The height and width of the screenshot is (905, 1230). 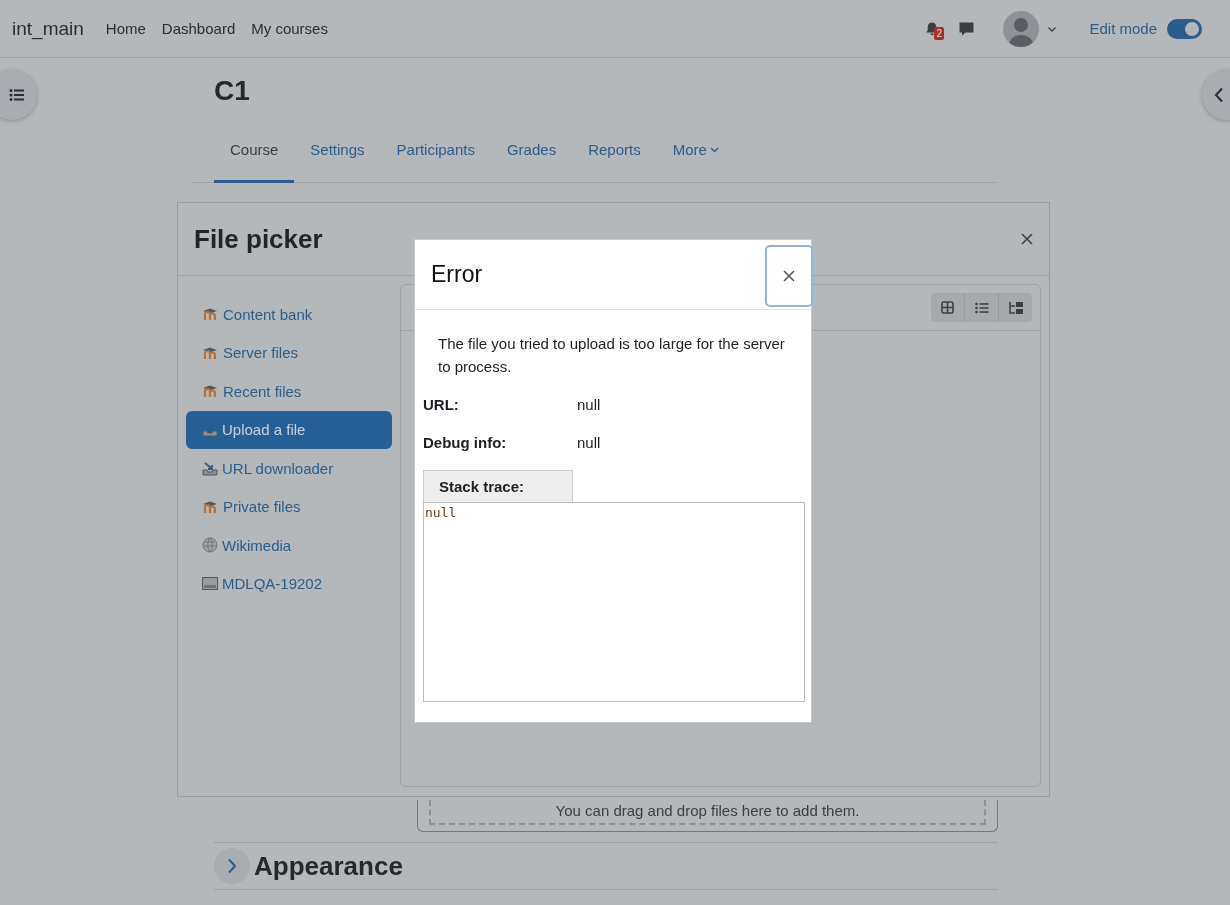 What do you see at coordinates (614, 155) in the screenshot?
I see `course-tab: Reports` at bounding box center [614, 155].